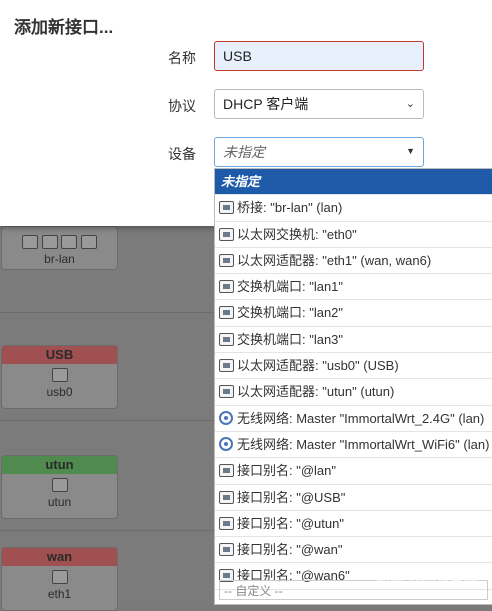 The image size is (492, 611). What do you see at coordinates (319, 104) in the screenshot?
I see `protocol-select: DHCP 客户端 ⌄` at bounding box center [319, 104].